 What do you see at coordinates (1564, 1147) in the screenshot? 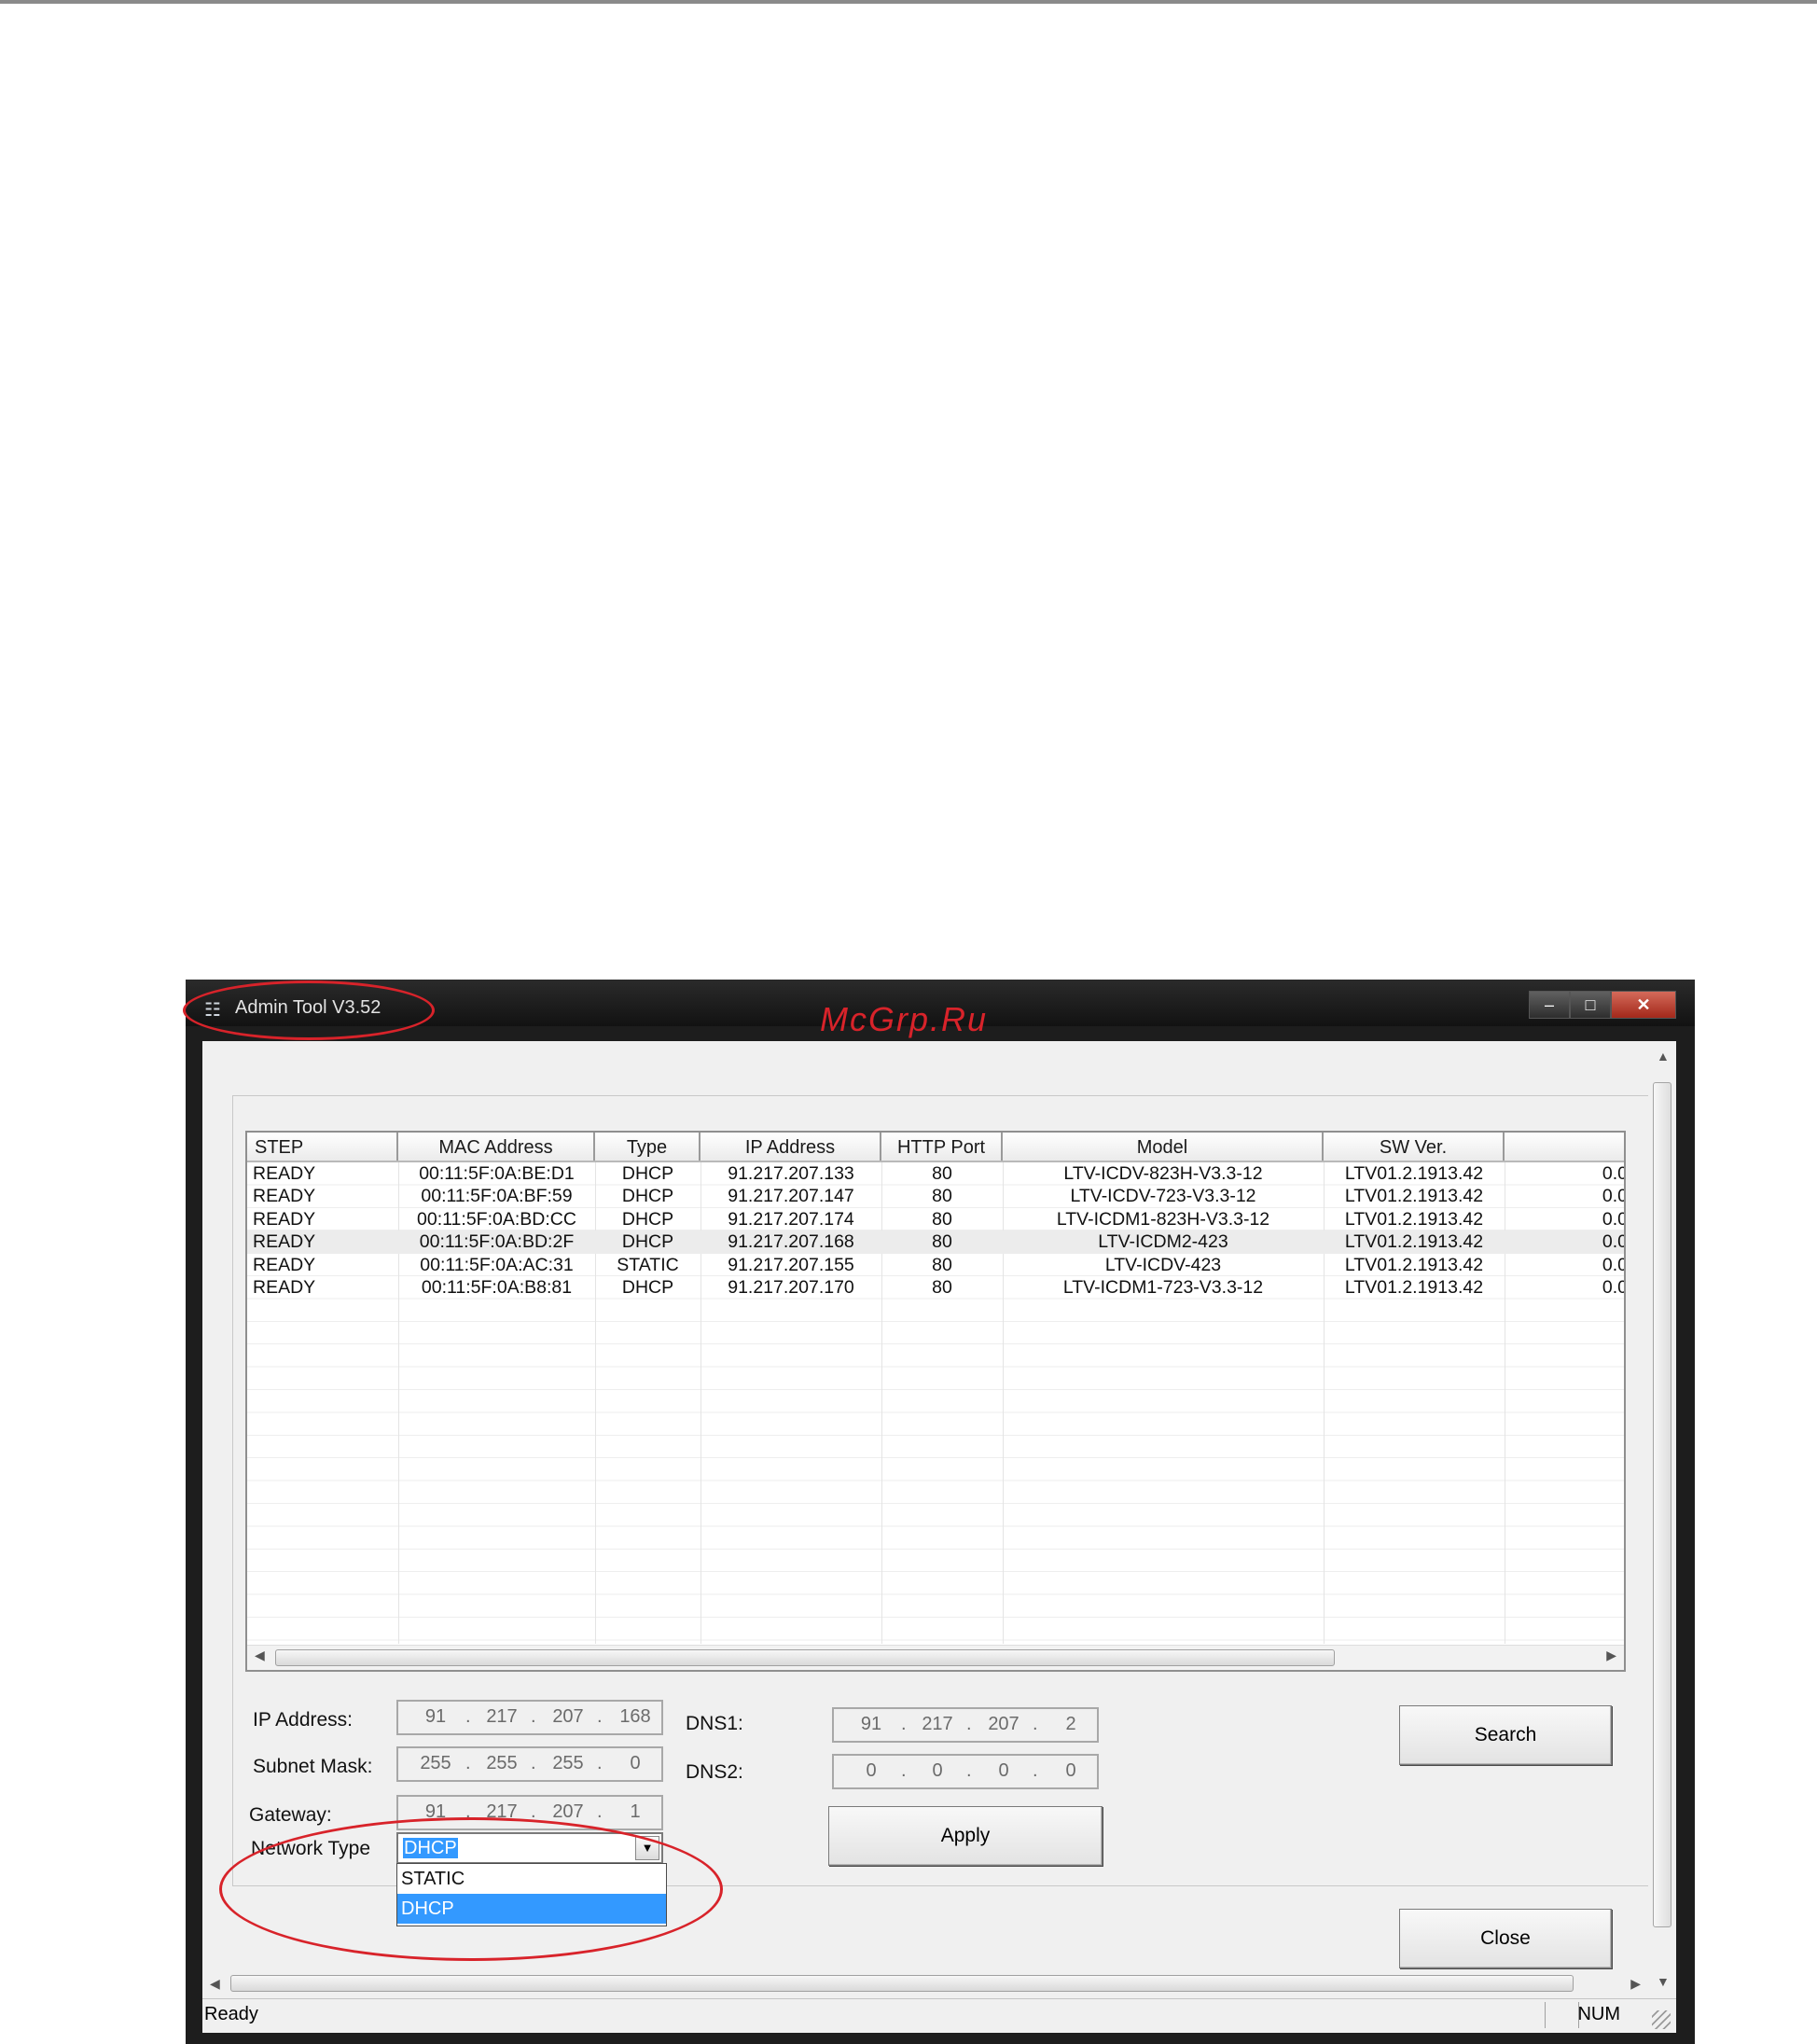
I see `column-header-extra` at bounding box center [1564, 1147].